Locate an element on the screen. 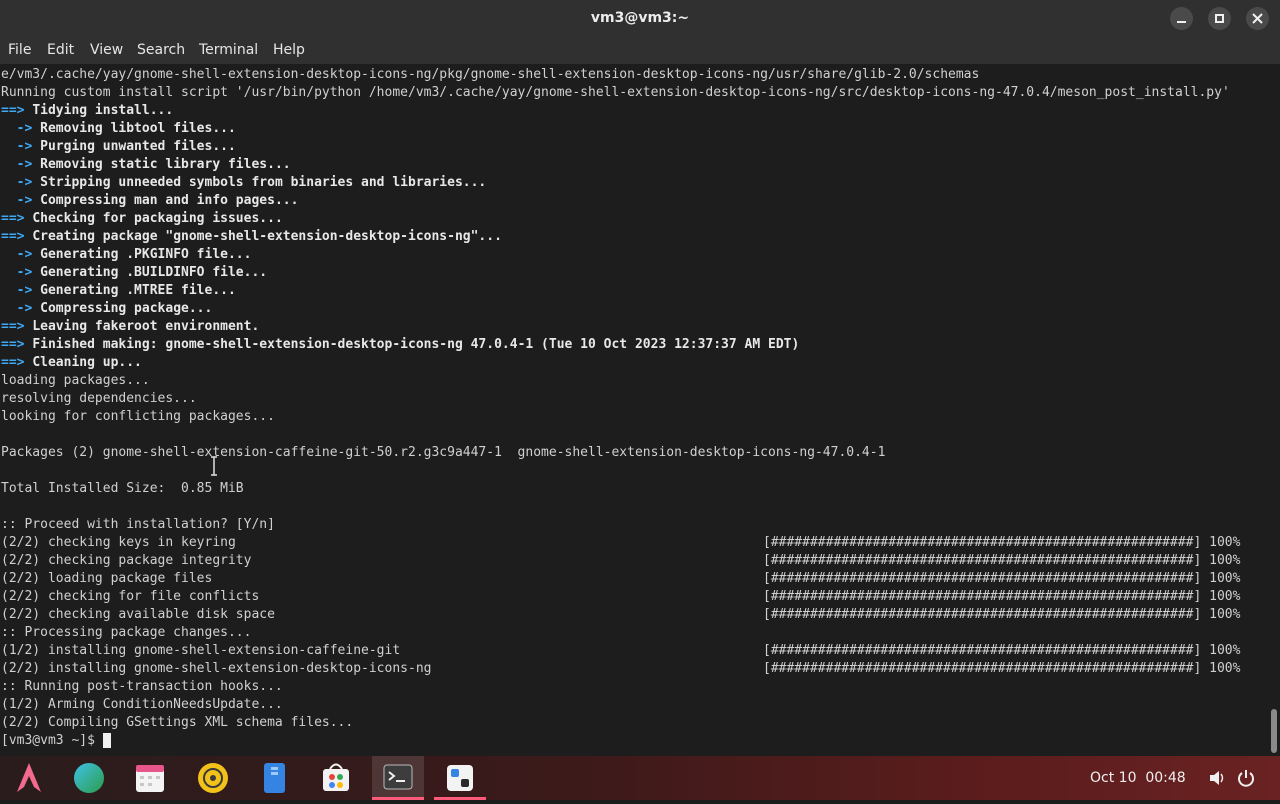 The height and width of the screenshot is (804, 1280). line-text: (2/2) checking package integrity is located at coordinates (126, 560).